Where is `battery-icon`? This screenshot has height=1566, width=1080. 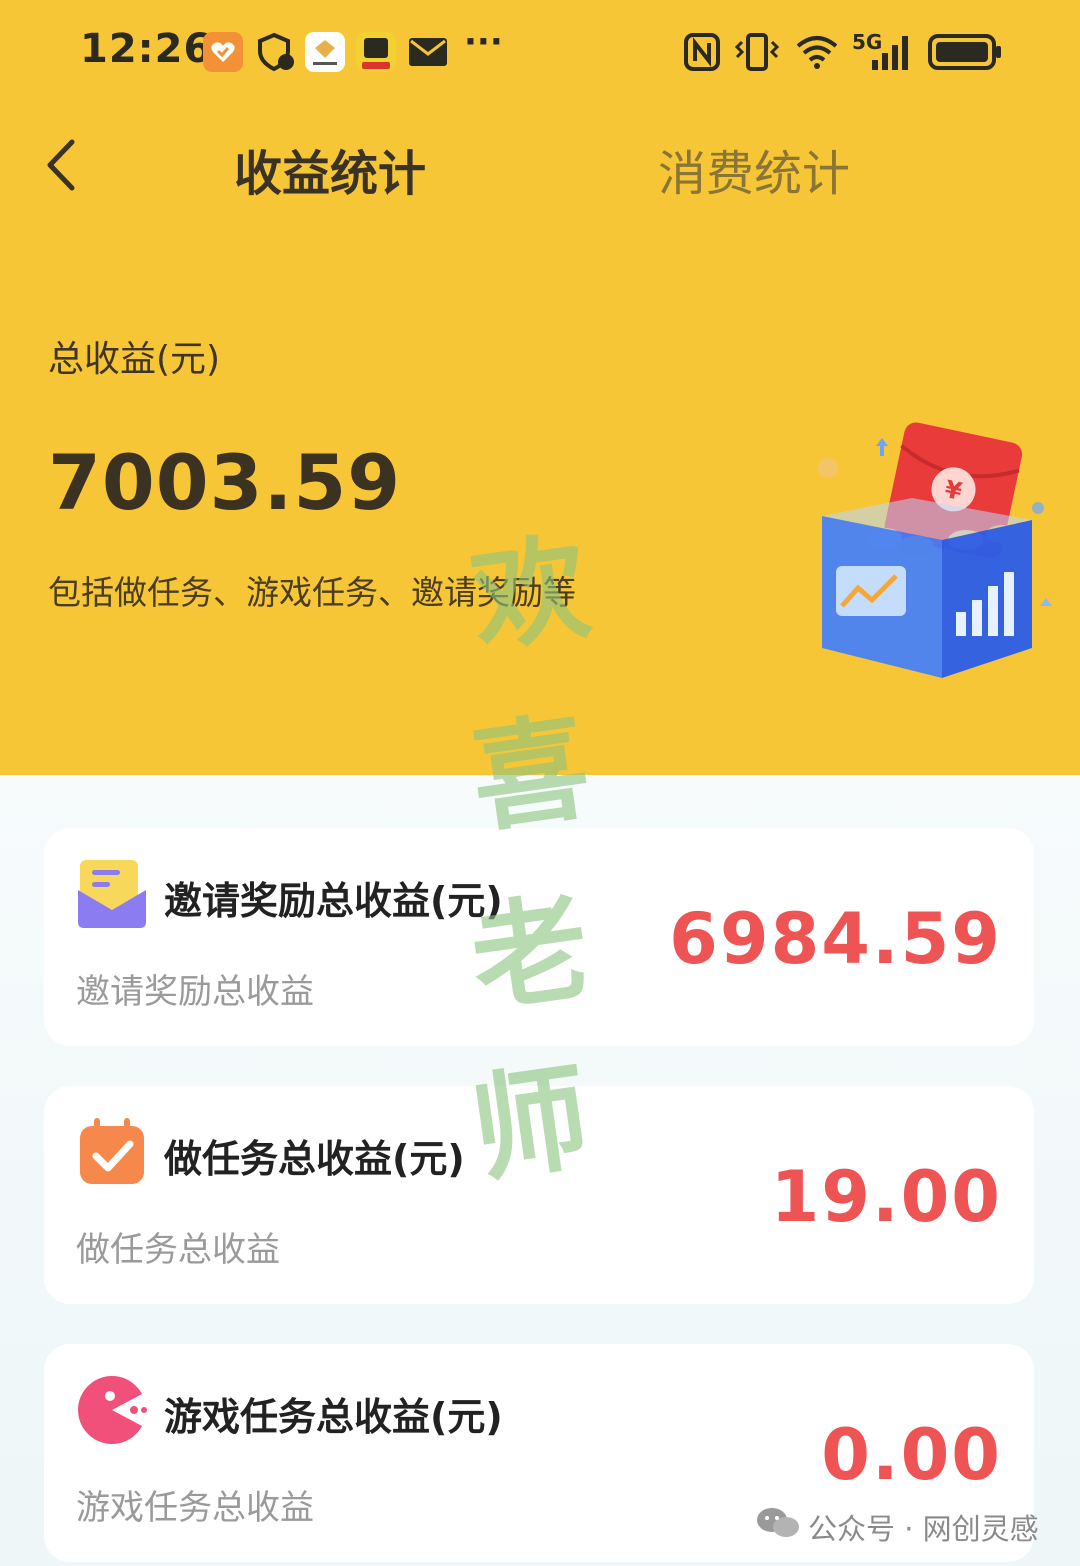 battery-icon is located at coordinates (964, 52).